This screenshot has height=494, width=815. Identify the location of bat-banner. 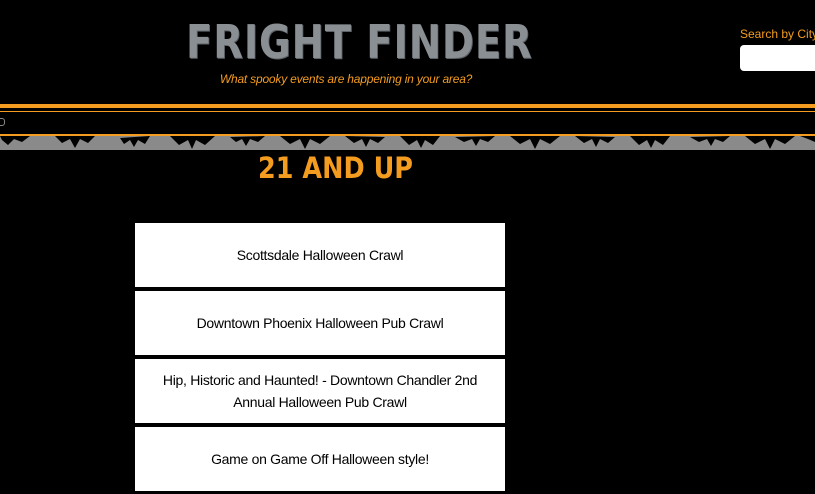
(407, 143).